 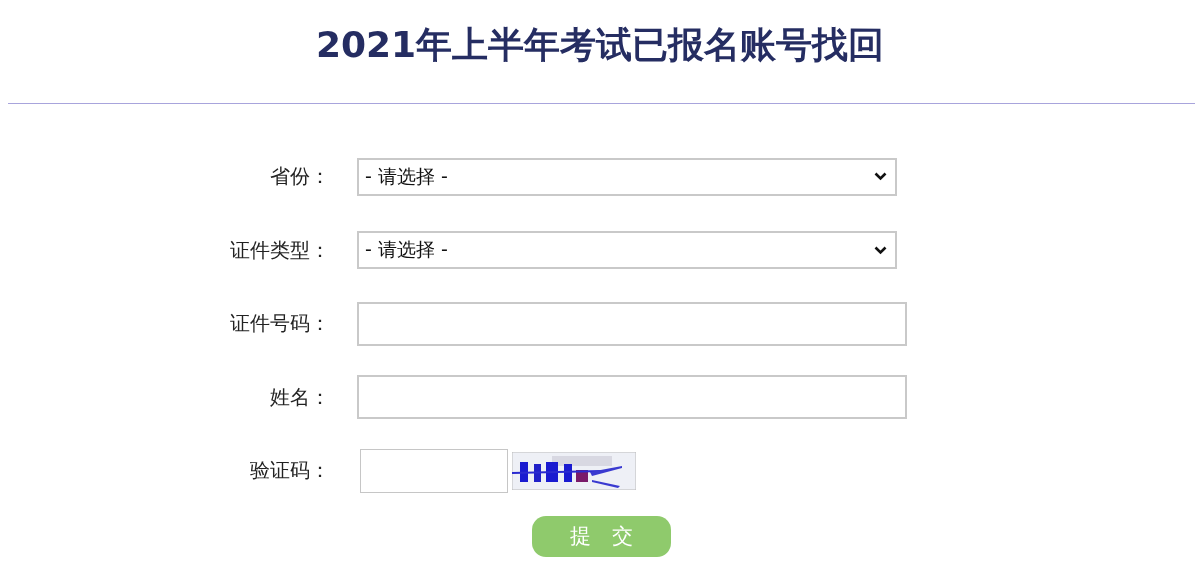 What do you see at coordinates (280, 250) in the screenshot?
I see `field-label: 证件类型：` at bounding box center [280, 250].